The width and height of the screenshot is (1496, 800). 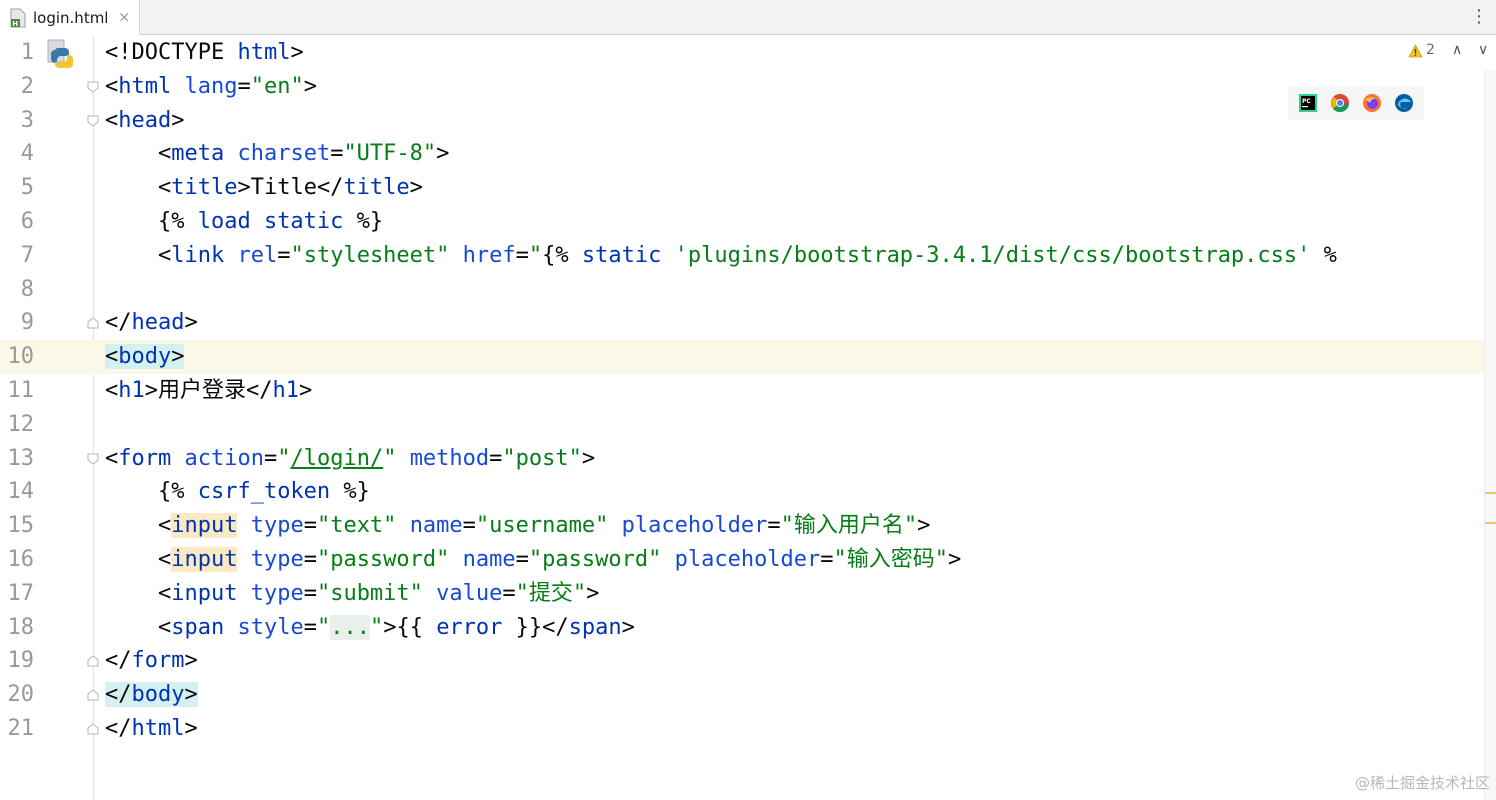 I want to click on code-line: 21 </html>, so click(x=742, y=729).